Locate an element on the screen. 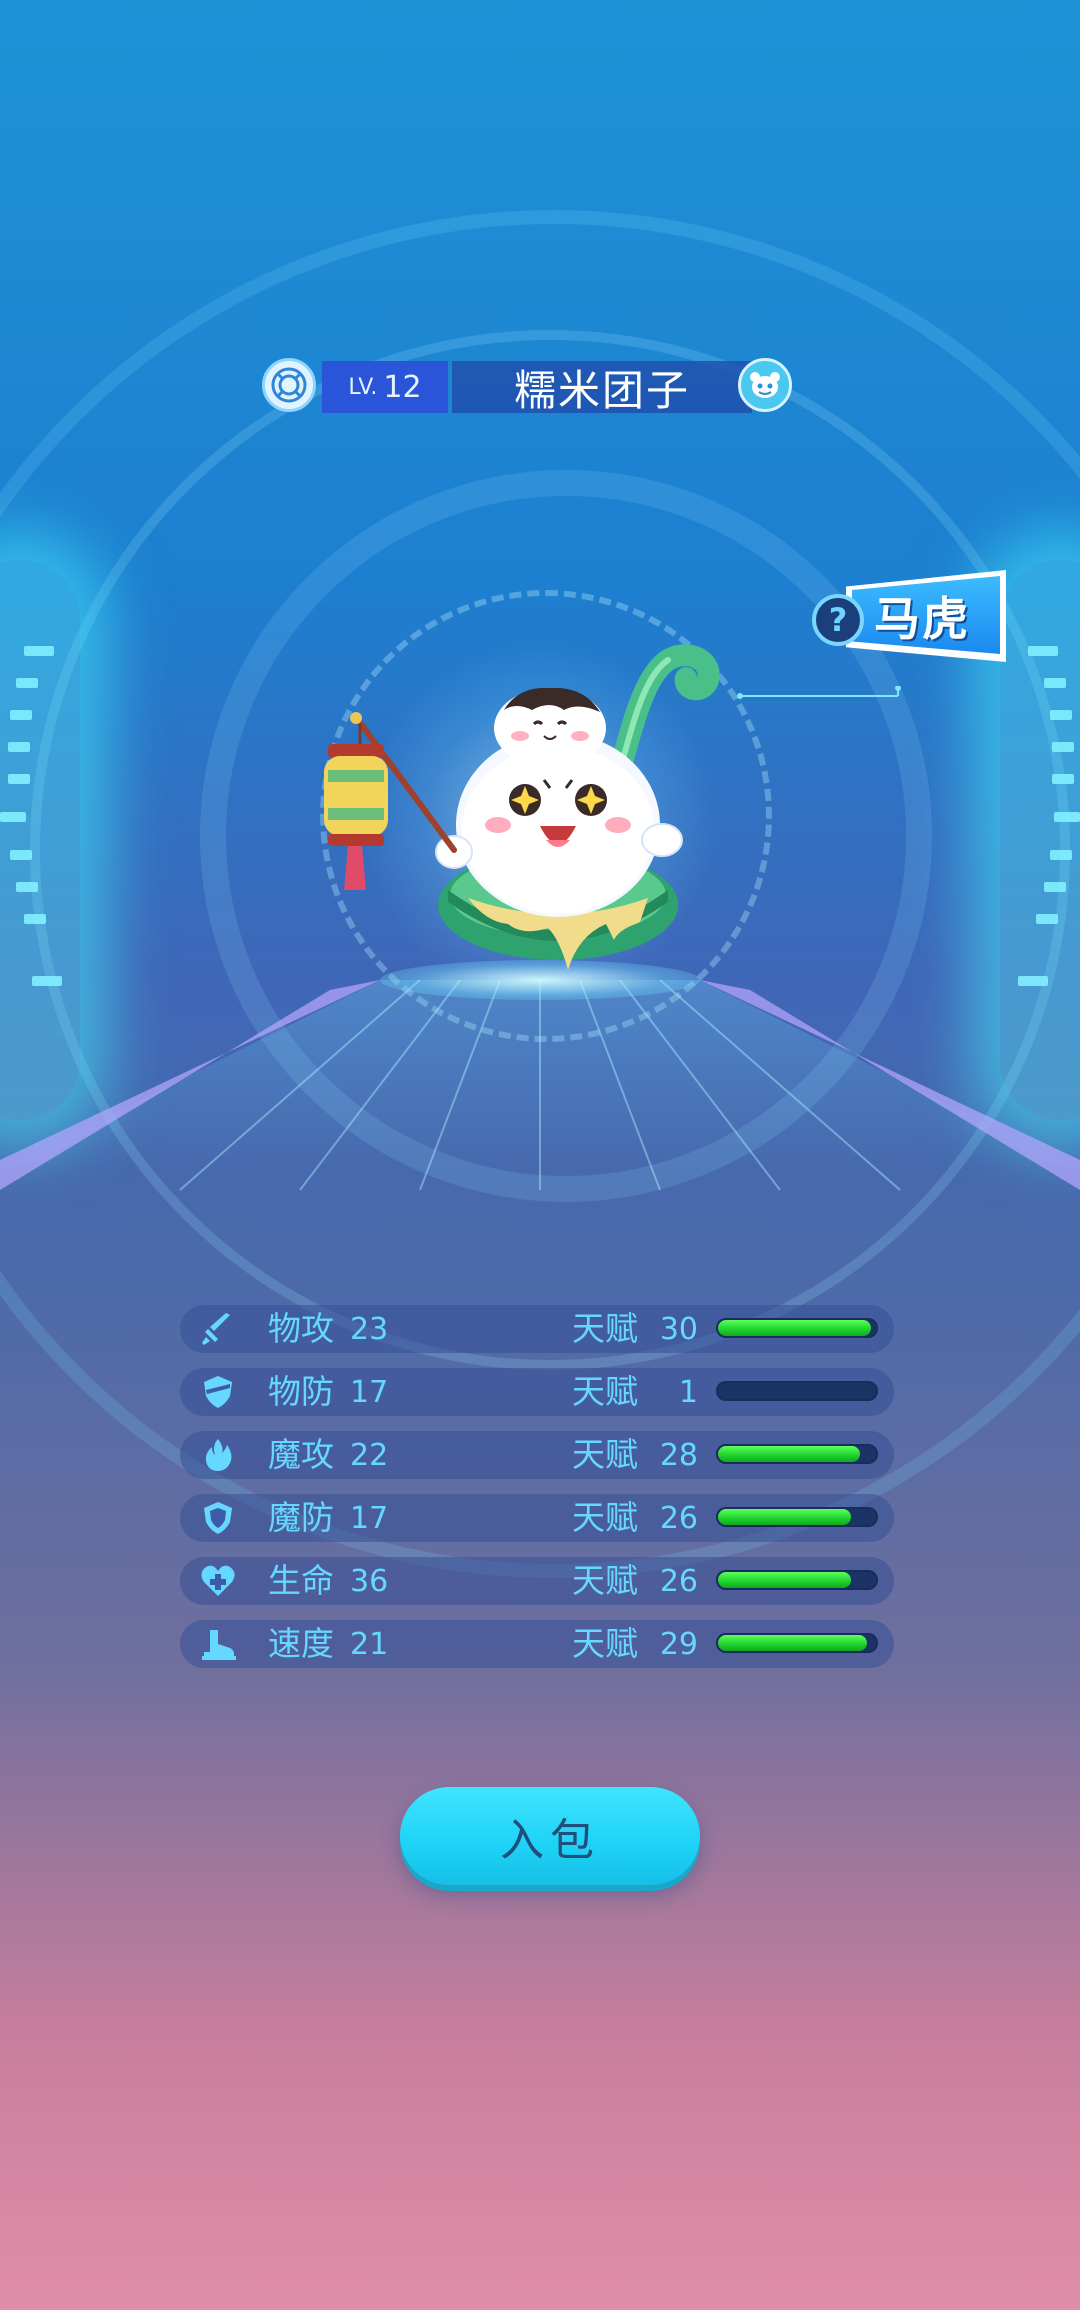 This screenshot has height=2310, width=1080. stat-row-magic-attack: 魔攻 22 天赋 28 is located at coordinates (537, 1455).